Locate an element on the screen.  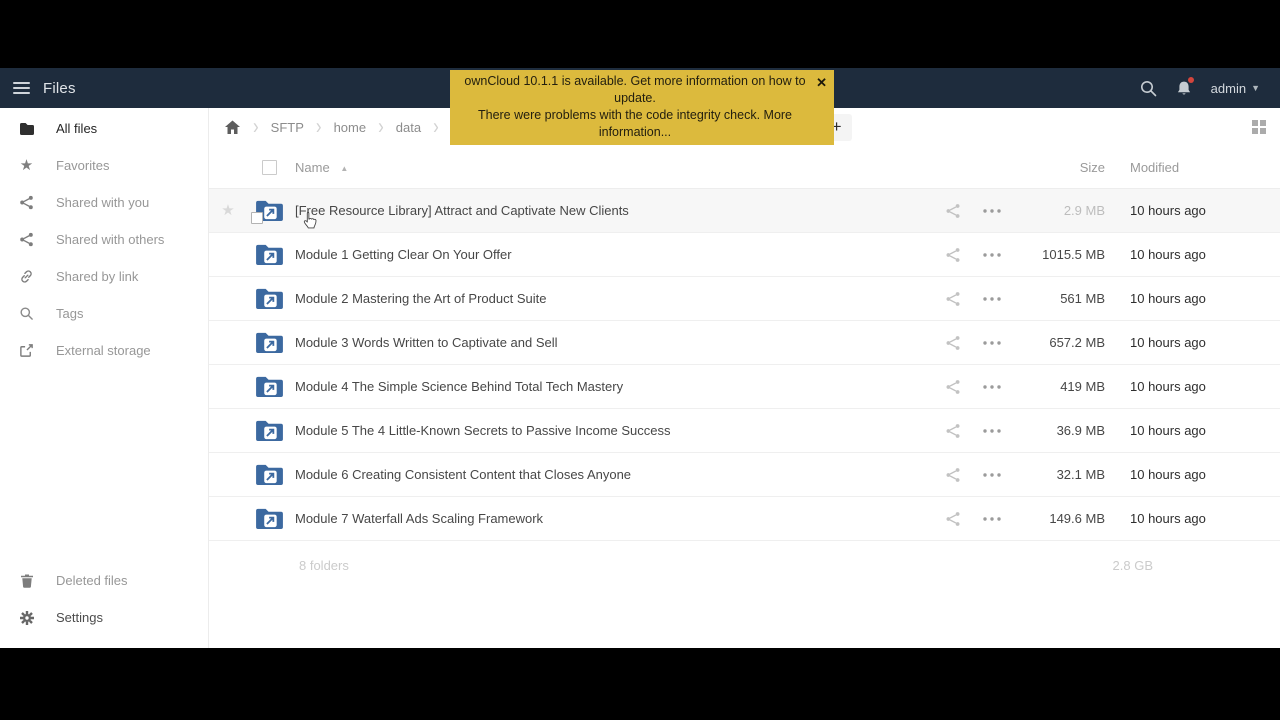
breadcrumb-item: SFTP is located at coordinates (287, 127).